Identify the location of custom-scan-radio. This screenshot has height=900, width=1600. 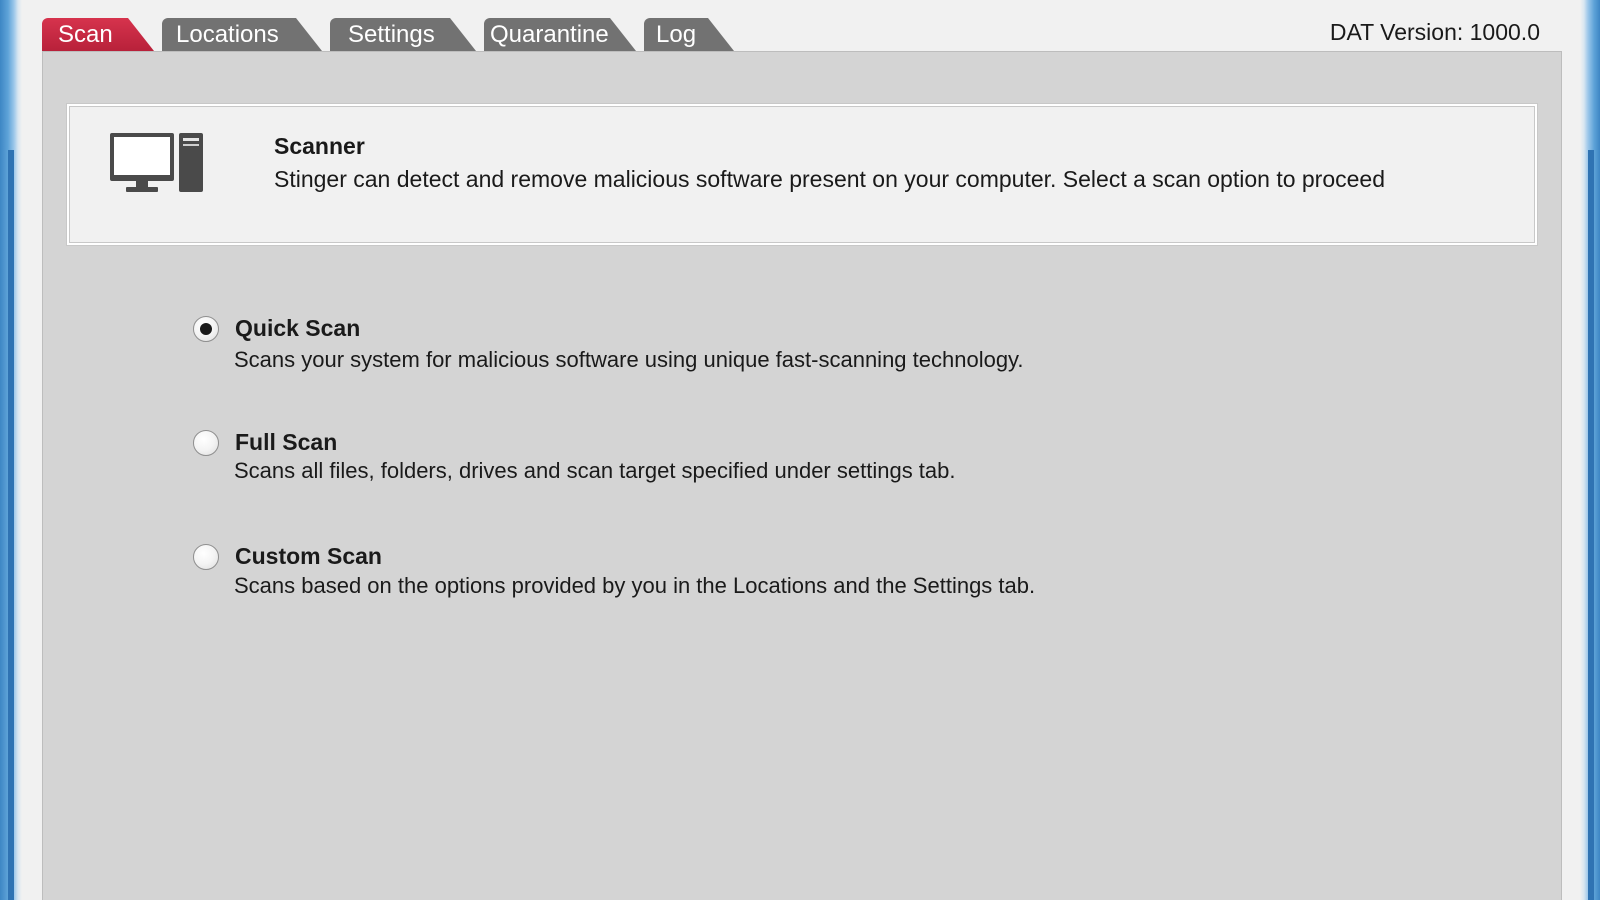
(206, 557).